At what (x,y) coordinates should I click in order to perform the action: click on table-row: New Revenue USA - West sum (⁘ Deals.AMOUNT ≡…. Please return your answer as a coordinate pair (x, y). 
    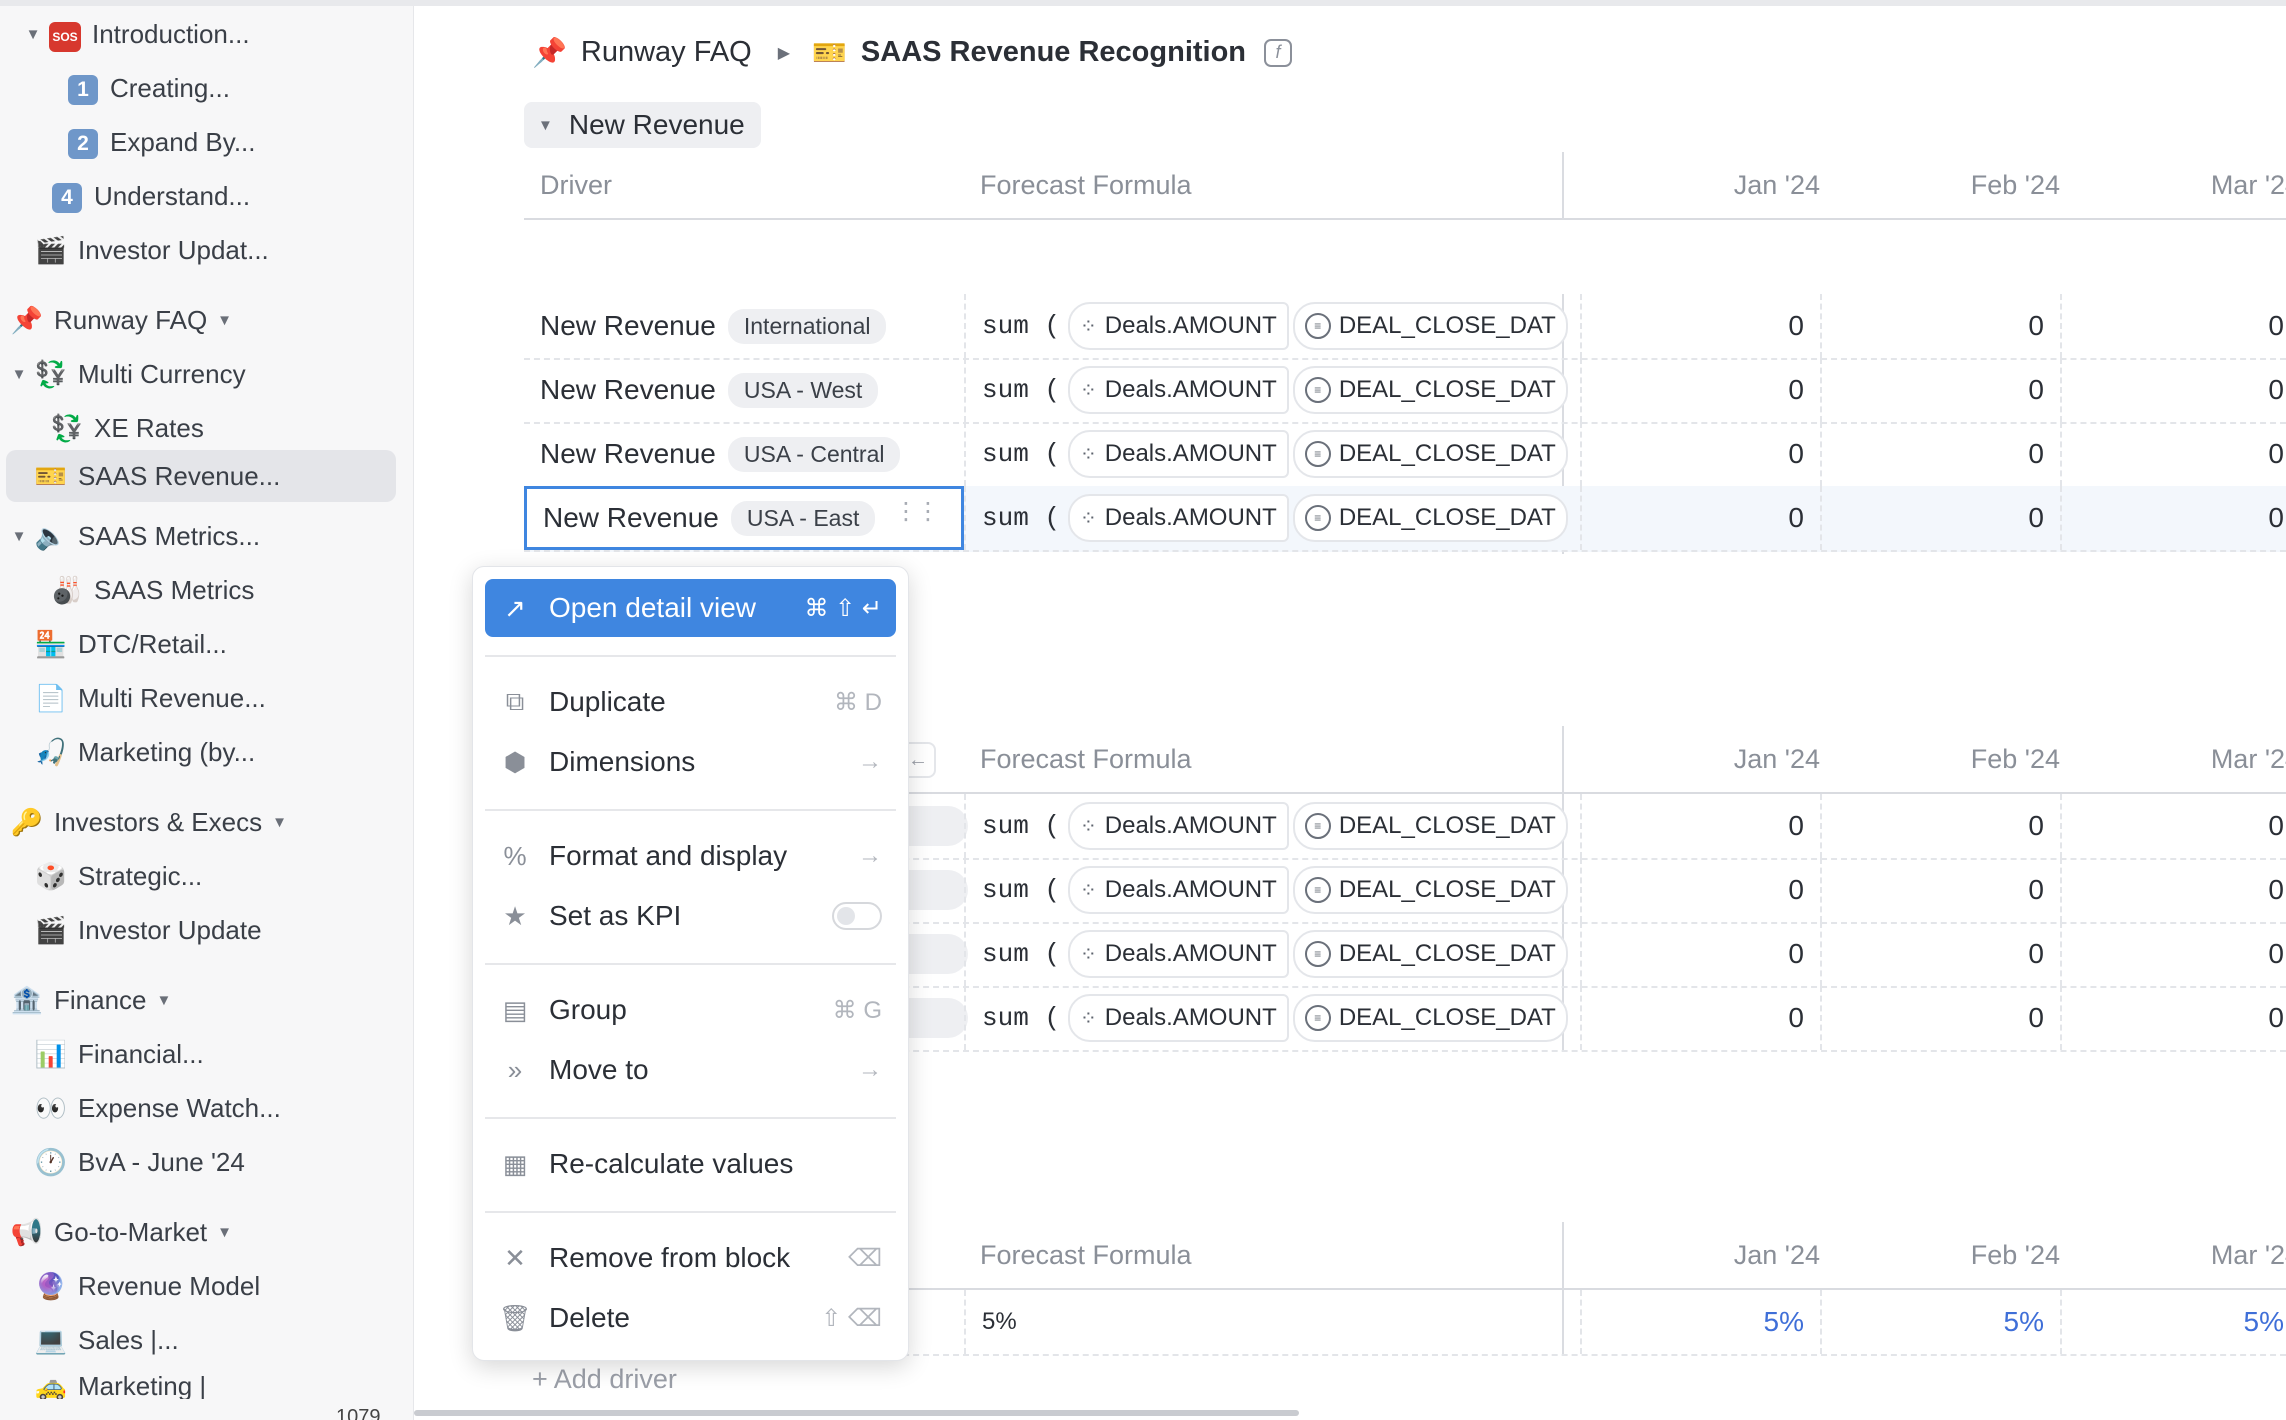
    Looking at the image, I should click on (1405, 391).